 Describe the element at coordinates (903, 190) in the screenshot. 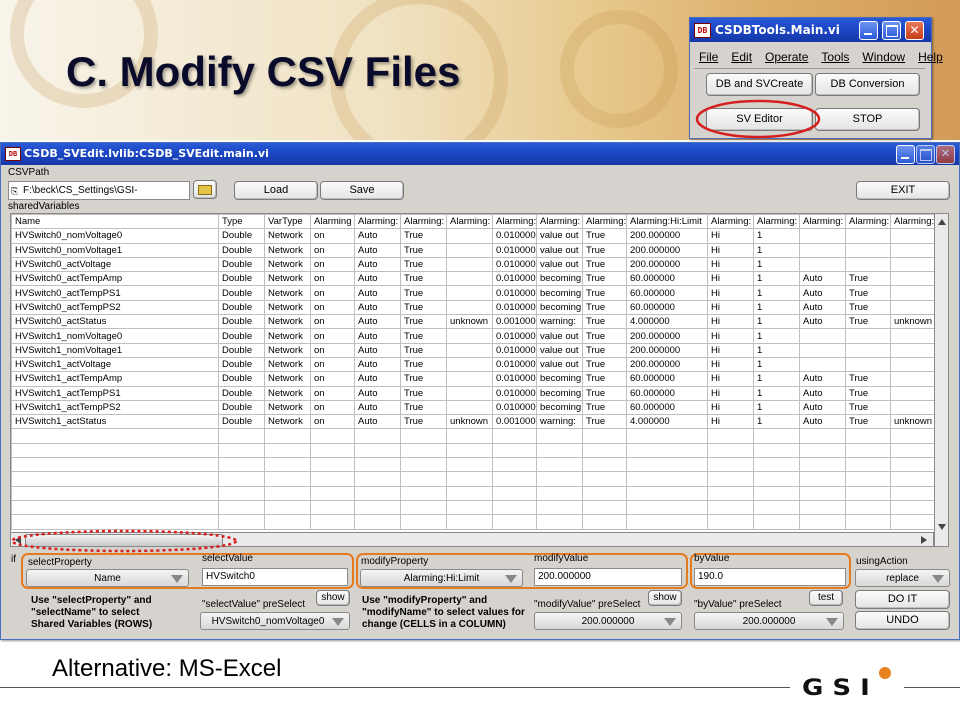

I see `exit-button: EXIT` at that location.